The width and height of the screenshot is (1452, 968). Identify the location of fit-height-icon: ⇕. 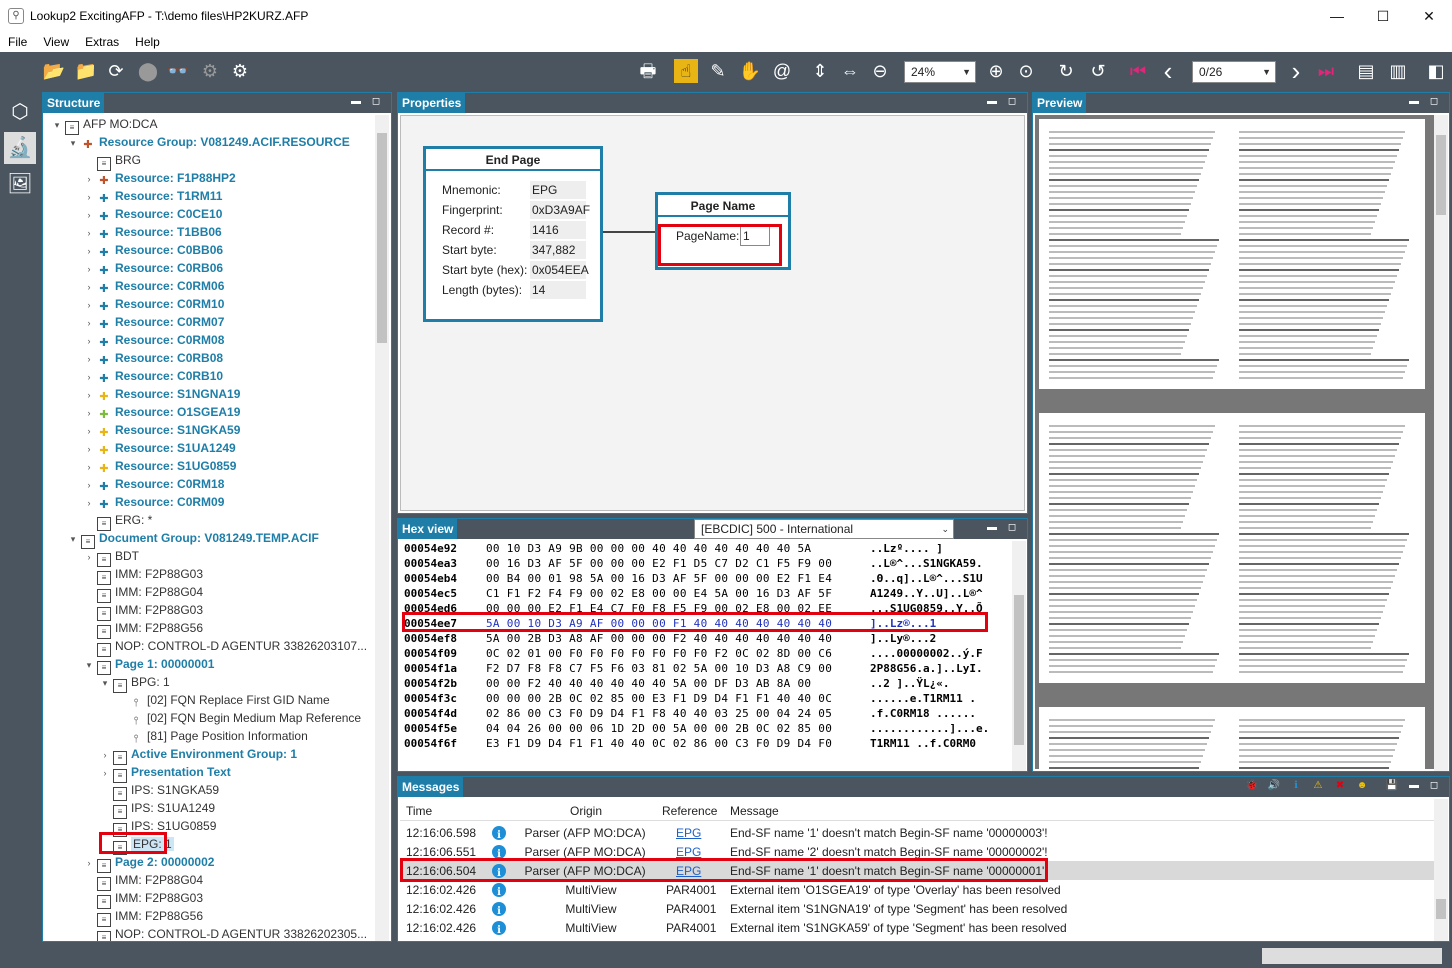
(820, 71).